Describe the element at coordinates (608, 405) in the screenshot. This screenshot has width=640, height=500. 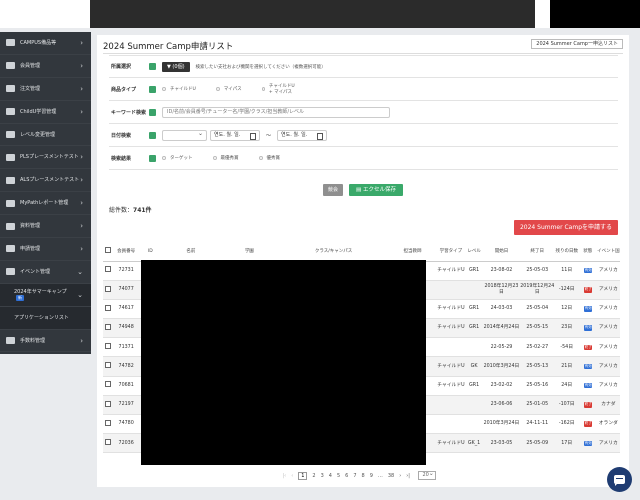
I see `event-country: カナダ` at that location.